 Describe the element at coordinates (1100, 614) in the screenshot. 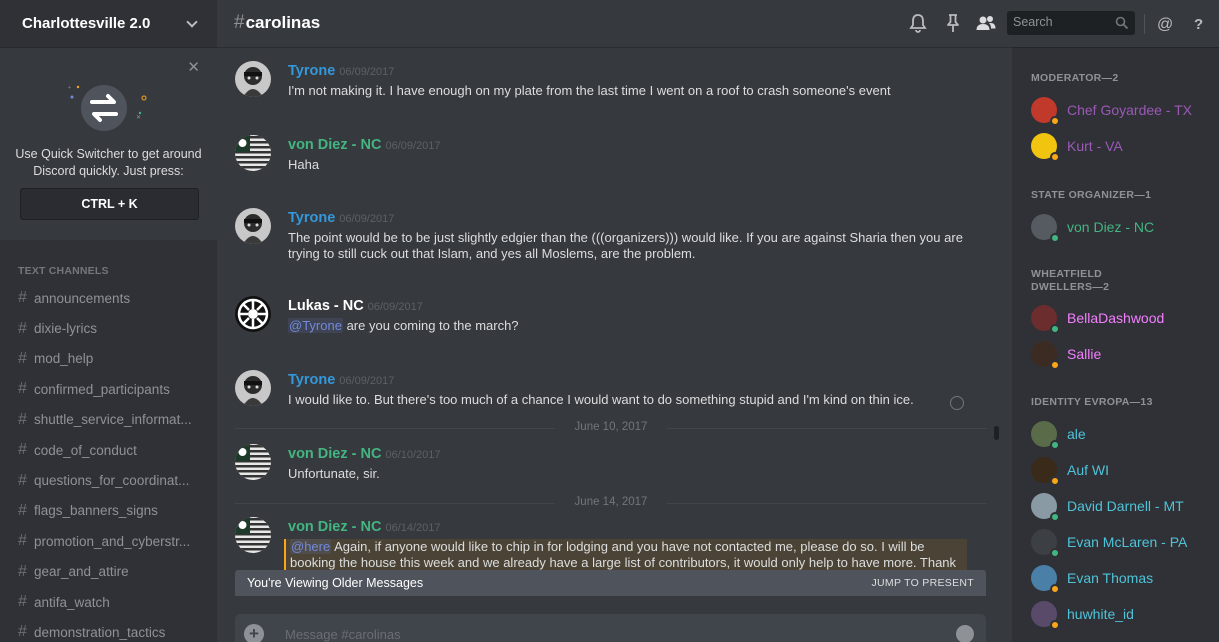

I see `member-name: huwhite_id` at that location.